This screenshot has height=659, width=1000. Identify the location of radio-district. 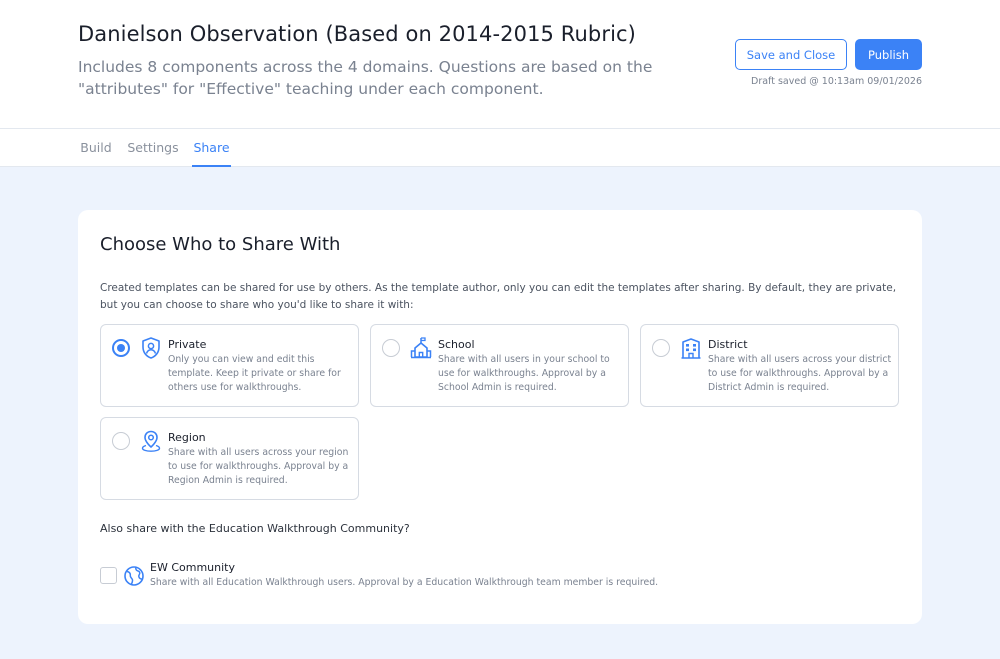
(661, 348).